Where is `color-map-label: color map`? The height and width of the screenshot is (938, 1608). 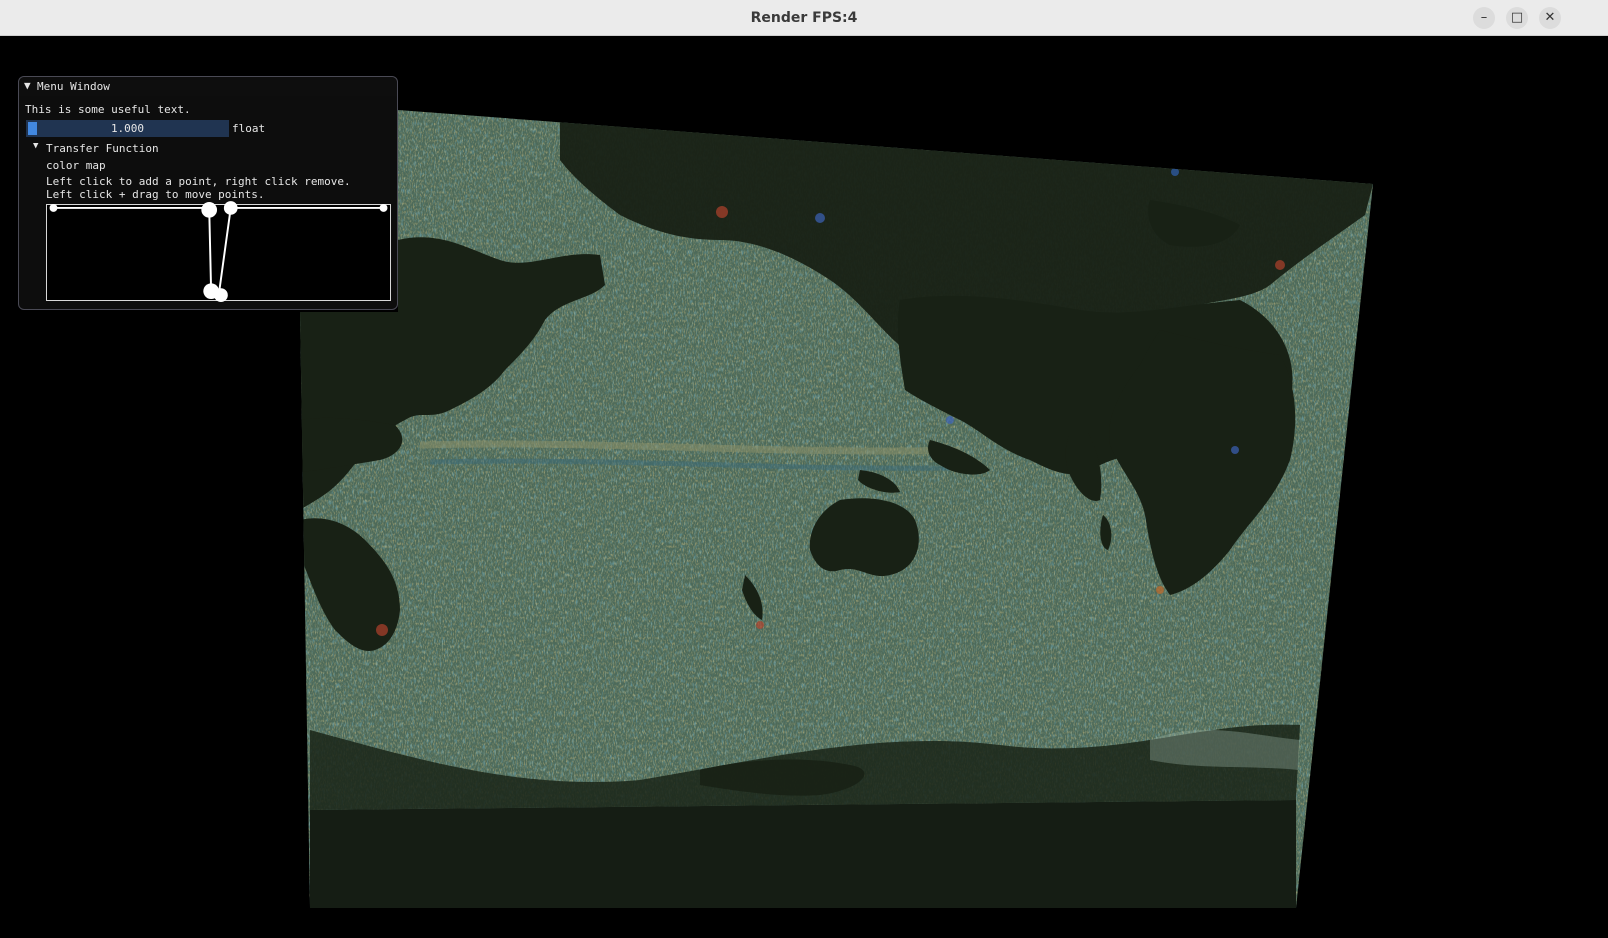 color-map-label: color map is located at coordinates (76, 165).